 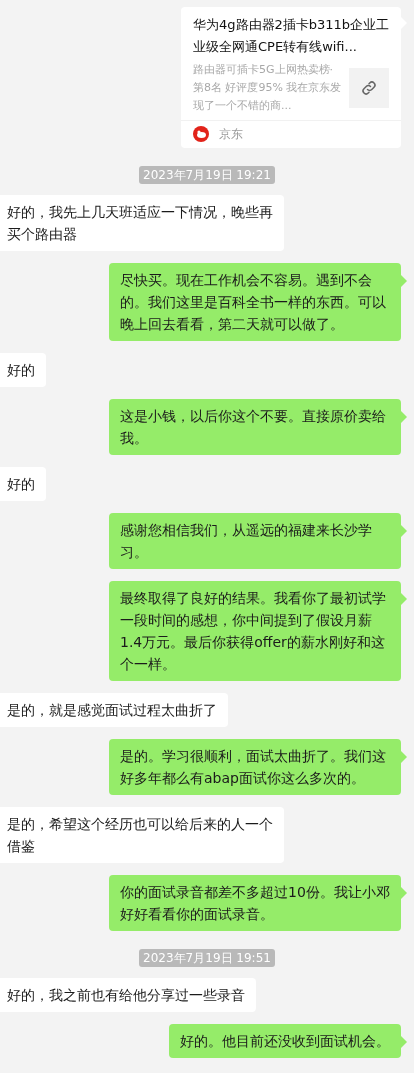 What do you see at coordinates (142, 223) in the screenshot?
I see `message-bubble: 好的，我先上几天班适应一下情况，晚些再买个路由器` at bounding box center [142, 223].